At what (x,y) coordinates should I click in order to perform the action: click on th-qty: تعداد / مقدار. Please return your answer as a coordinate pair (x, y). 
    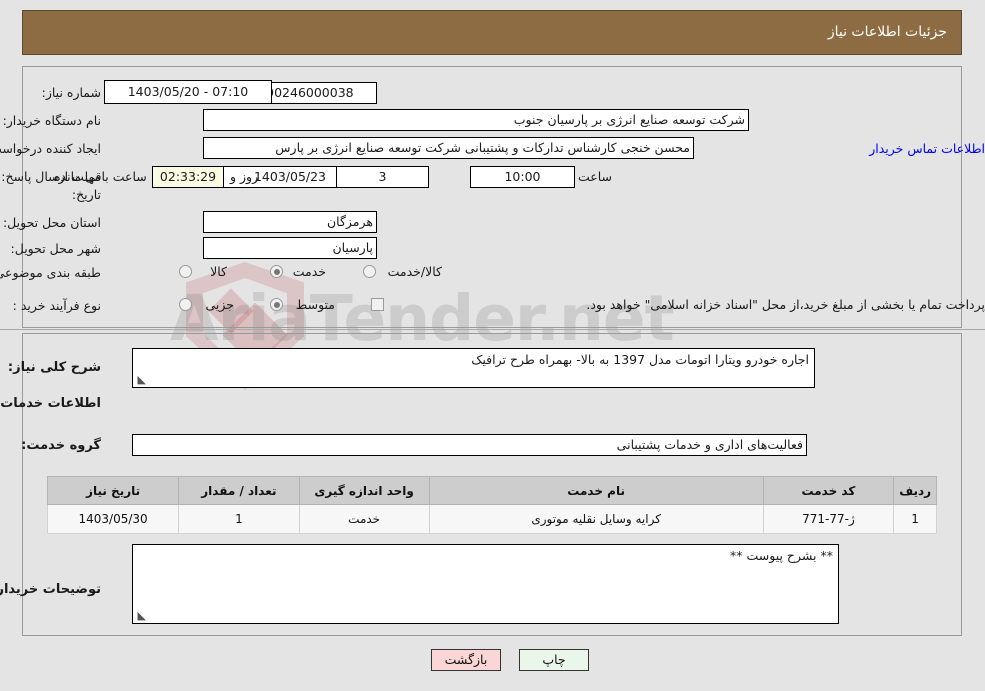
    Looking at the image, I should click on (239, 490).